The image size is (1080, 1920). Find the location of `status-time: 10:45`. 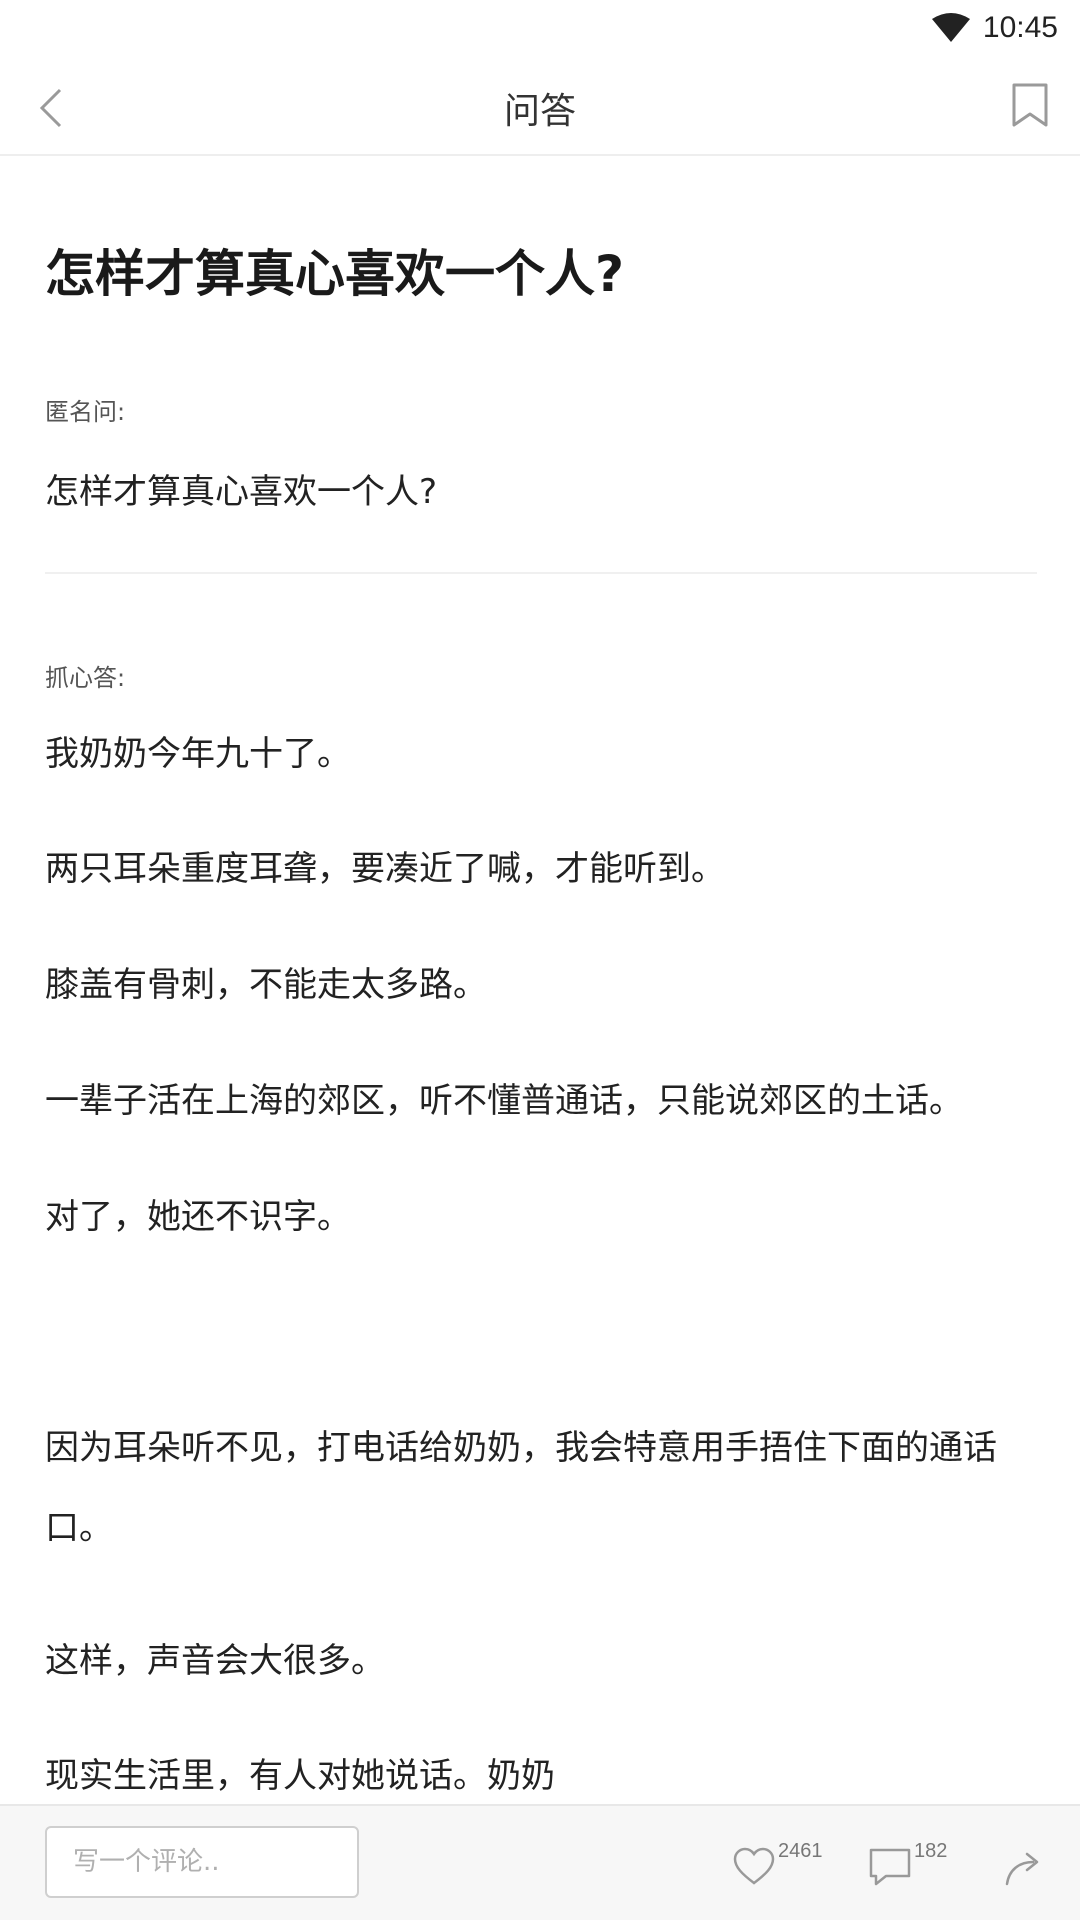

status-time: 10:45 is located at coordinates (1020, 27).